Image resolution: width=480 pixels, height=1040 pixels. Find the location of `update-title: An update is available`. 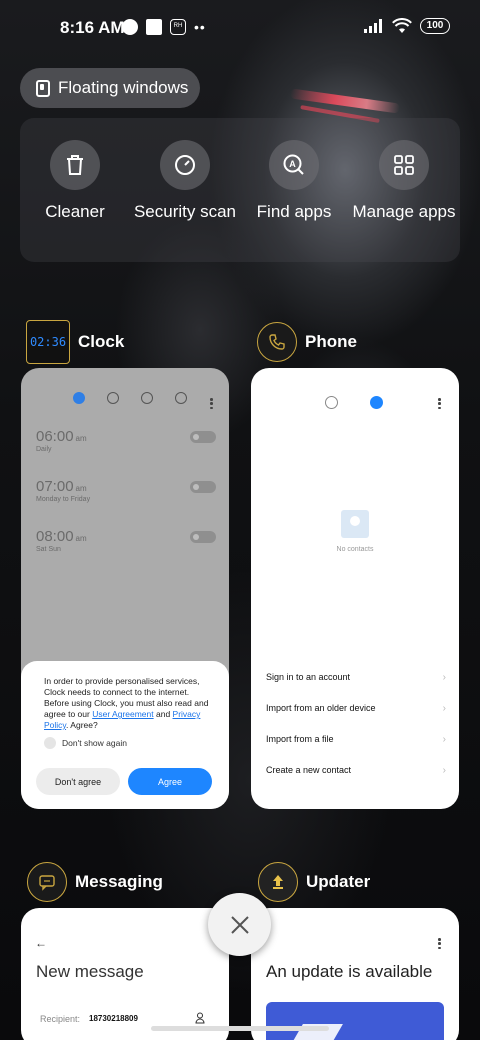

update-title: An update is available is located at coordinates (349, 971).